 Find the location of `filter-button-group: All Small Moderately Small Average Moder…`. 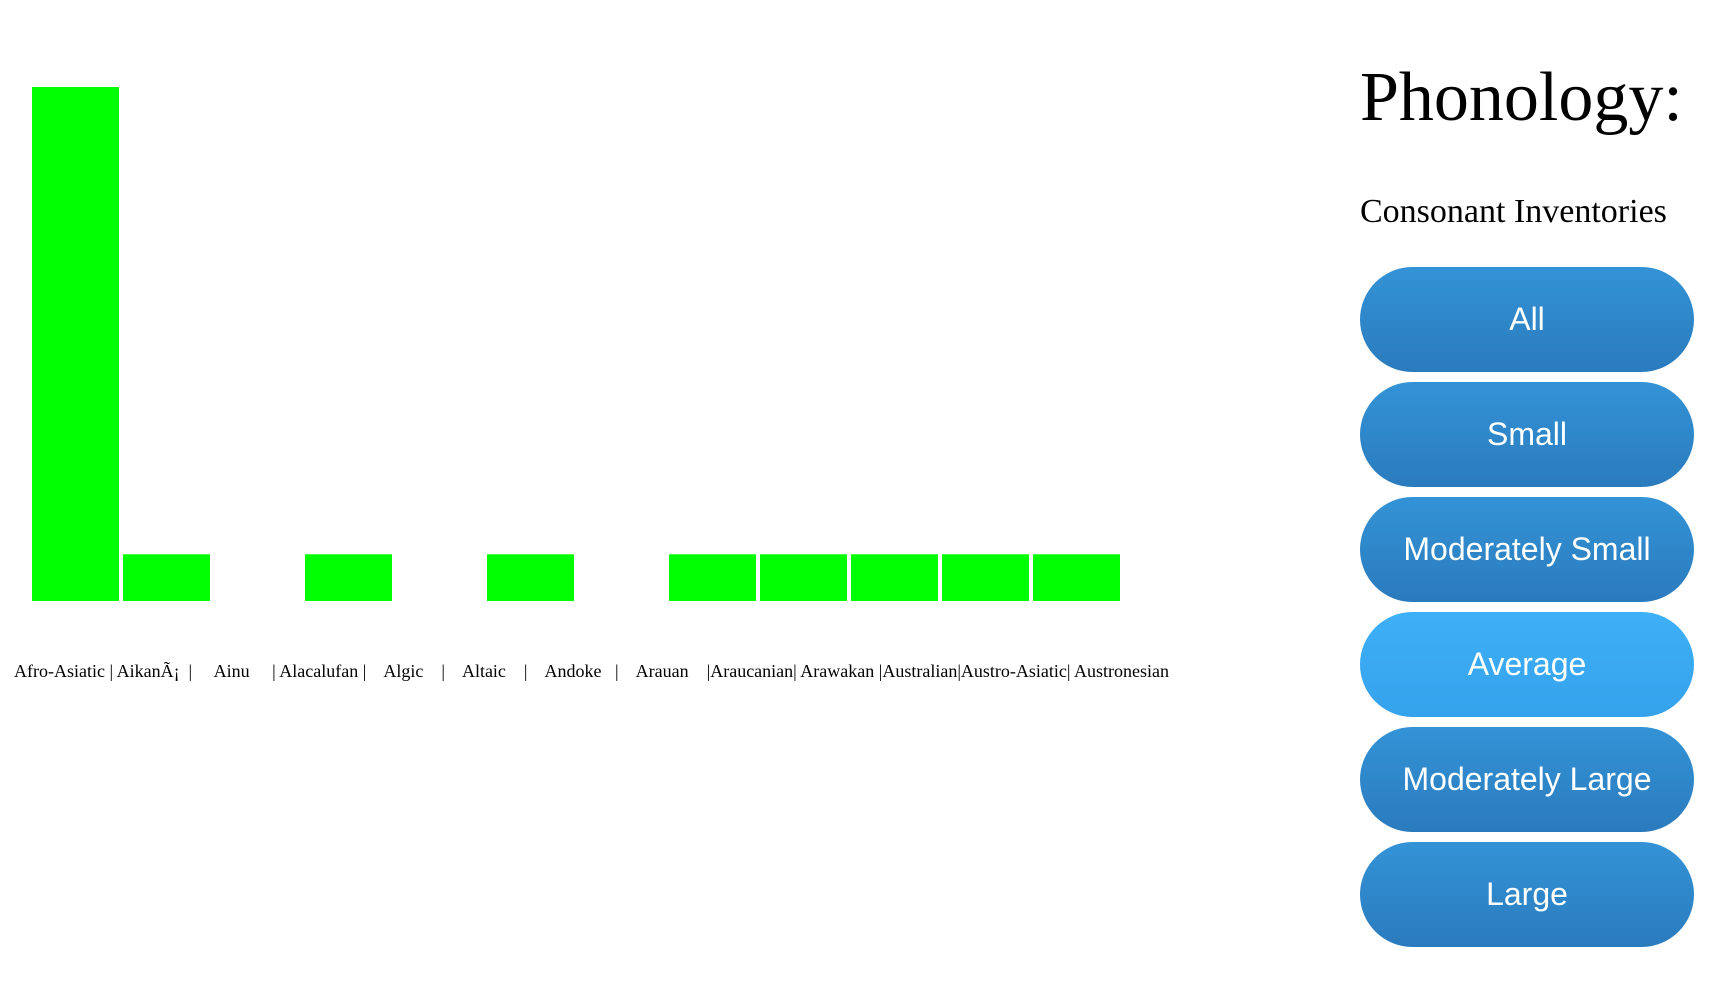

filter-button-group: All Small Moderately Small Average Moder… is located at coordinates (1527, 612).